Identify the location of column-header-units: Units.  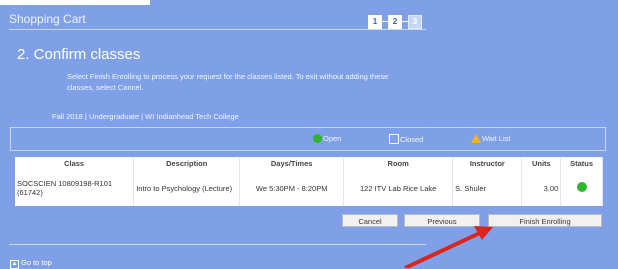
(541, 163).